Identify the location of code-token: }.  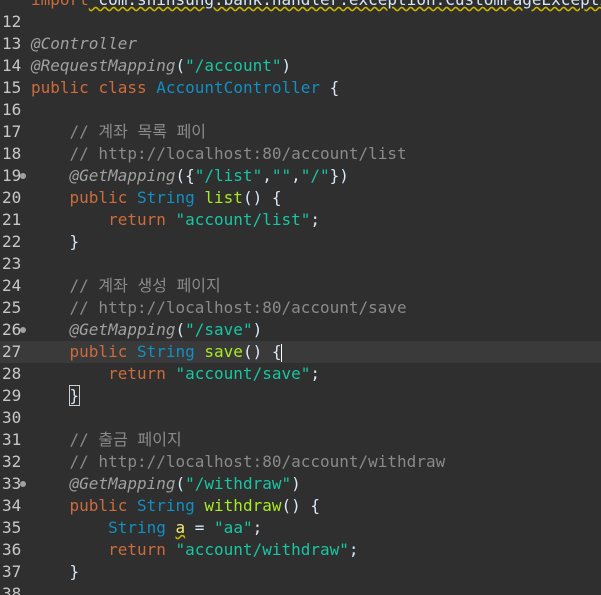
(55, 241).